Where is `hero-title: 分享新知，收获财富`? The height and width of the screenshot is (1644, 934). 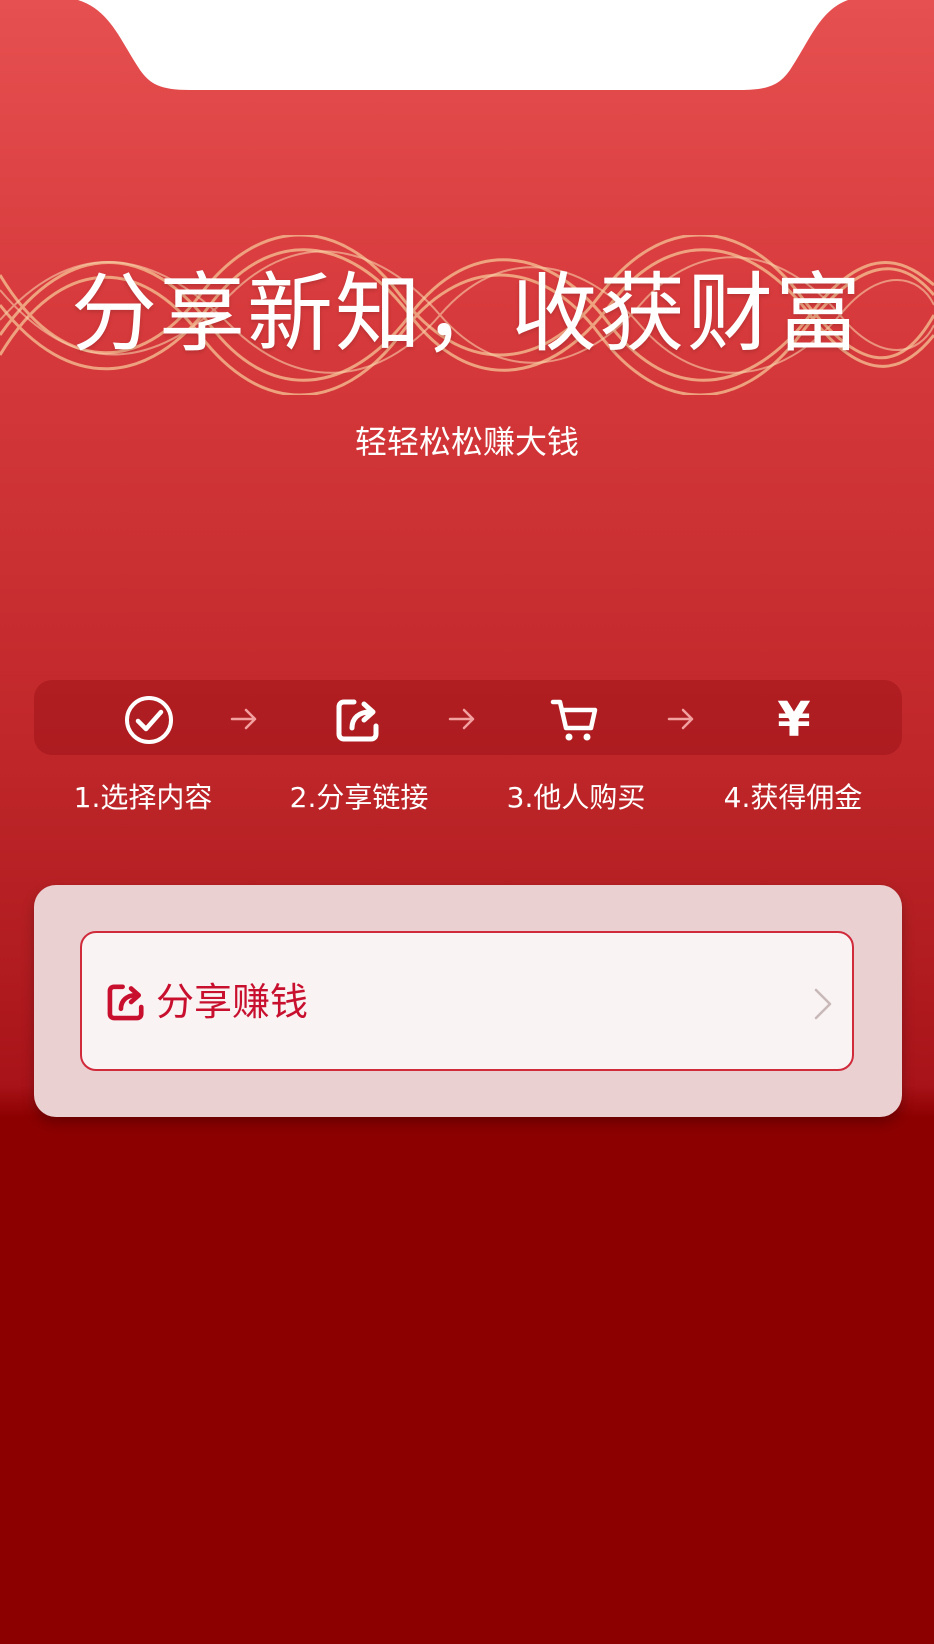
hero-title: 分享新知，收获财富 is located at coordinates (467, 314).